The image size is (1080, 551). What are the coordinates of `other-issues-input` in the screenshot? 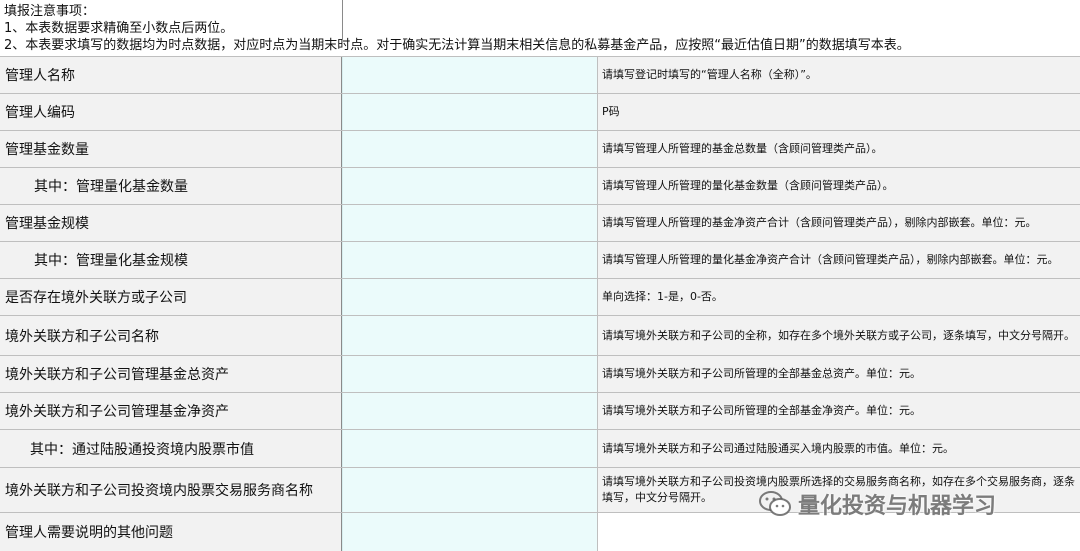 It's located at (470, 532).